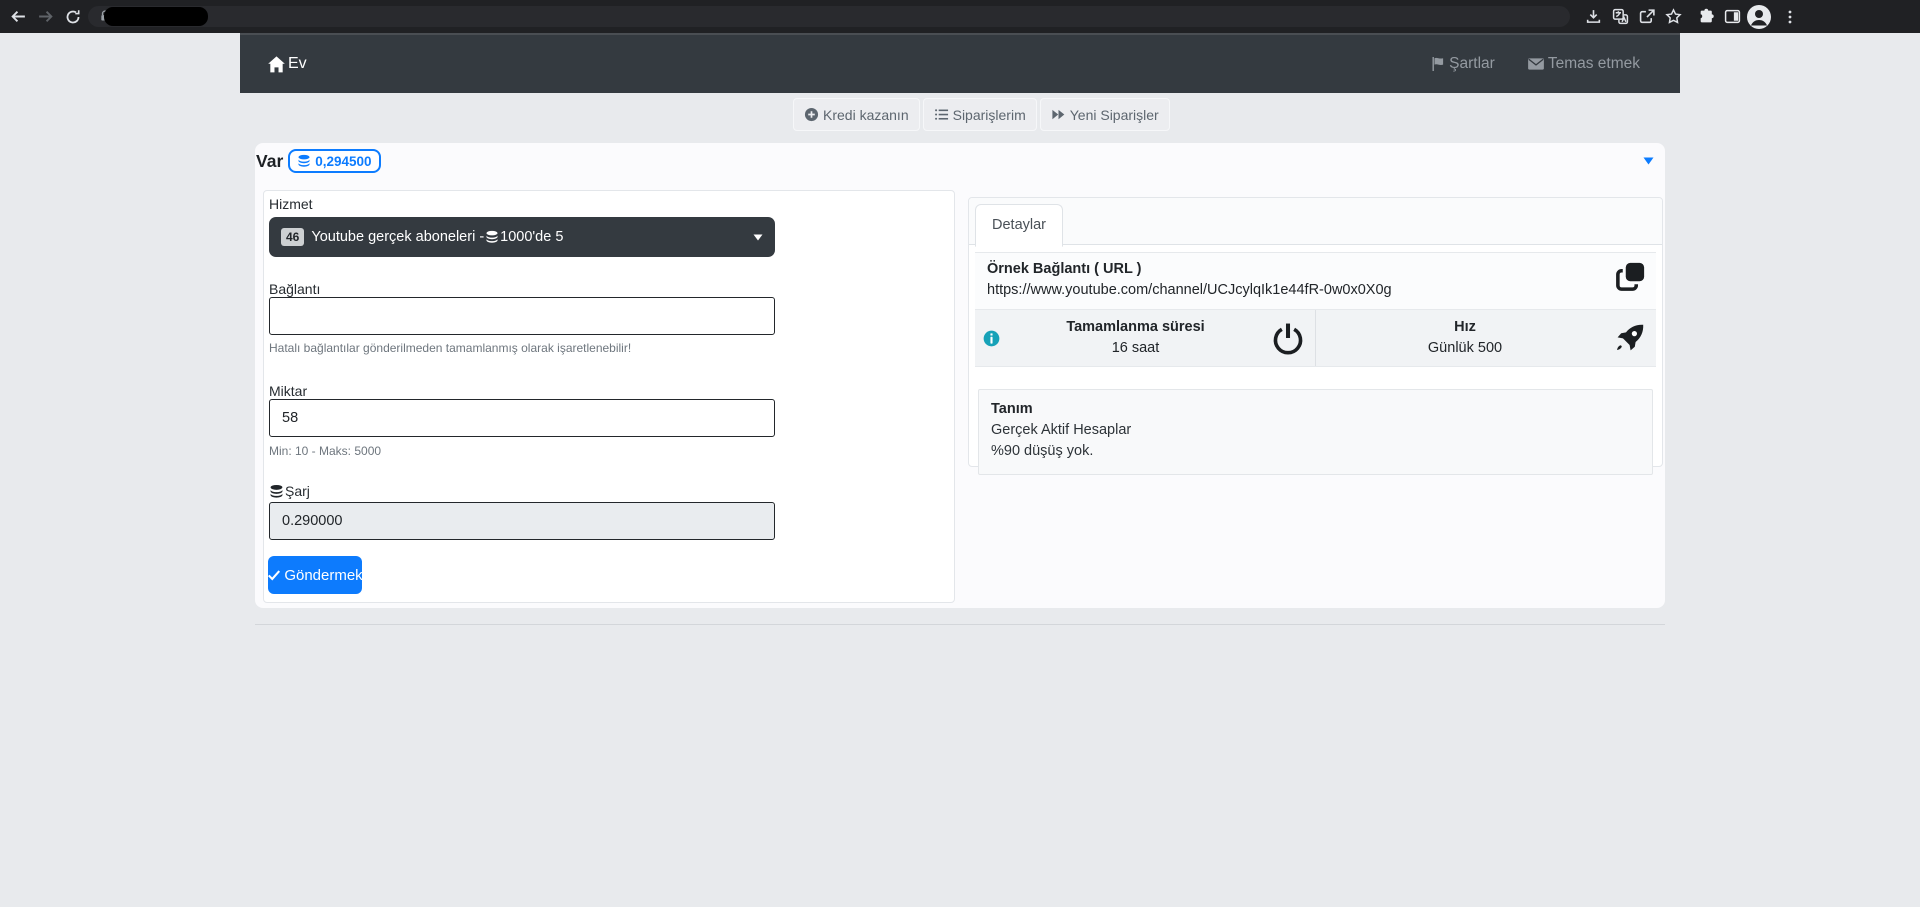  What do you see at coordinates (960, 63) in the screenshot?
I see `site-navbar: Ev Şartlar Temas etmek` at bounding box center [960, 63].